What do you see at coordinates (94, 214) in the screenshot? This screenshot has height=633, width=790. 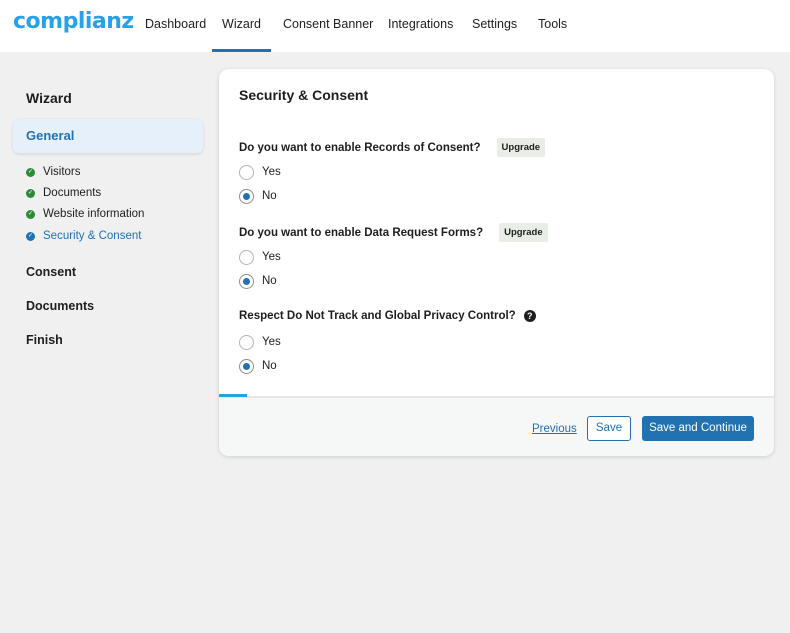 I see `sidebar-step-label: Website information` at bounding box center [94, 214].